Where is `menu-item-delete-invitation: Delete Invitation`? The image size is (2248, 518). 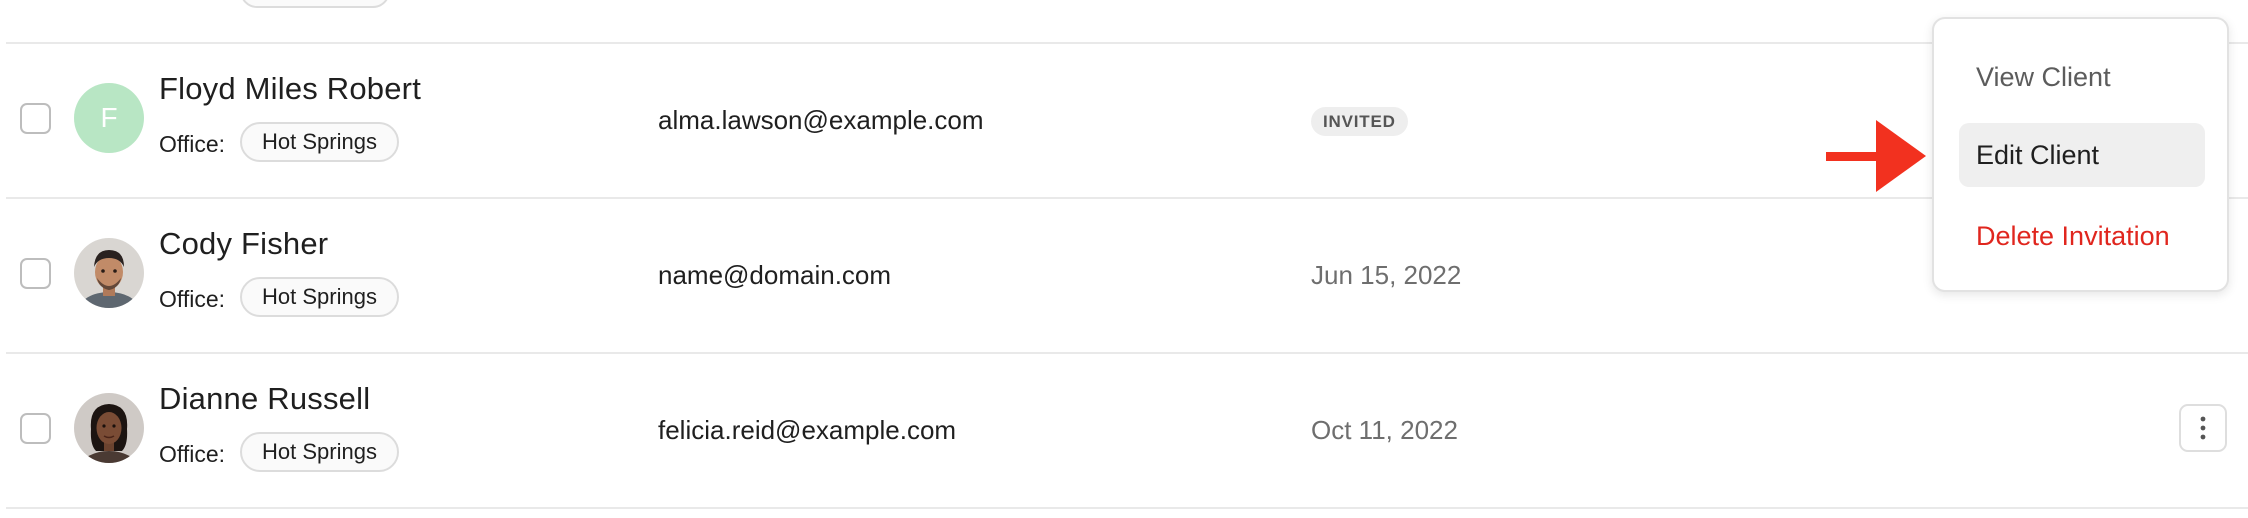
menu-item-delete-invitation: Delete Invitation is located at coordinates (2082, 236).